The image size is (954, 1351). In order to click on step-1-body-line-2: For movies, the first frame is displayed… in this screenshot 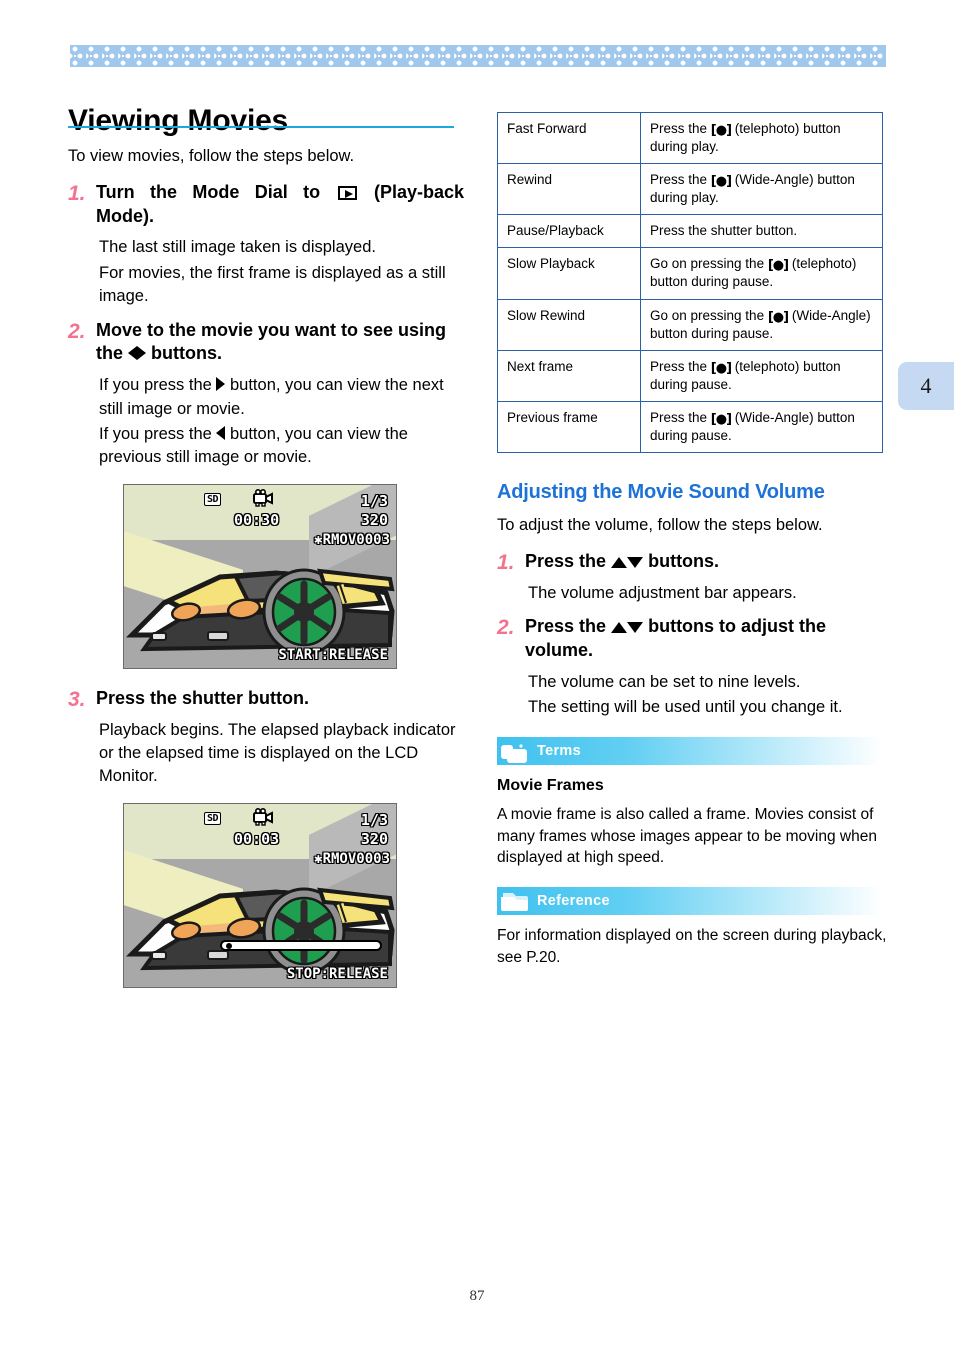, I will do `click(272, 284)`.